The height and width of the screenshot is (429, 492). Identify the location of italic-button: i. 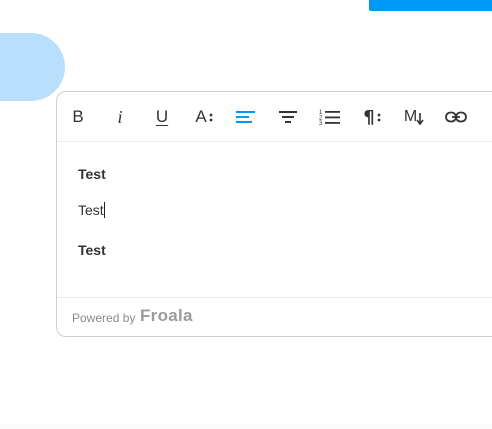
(120, 117).